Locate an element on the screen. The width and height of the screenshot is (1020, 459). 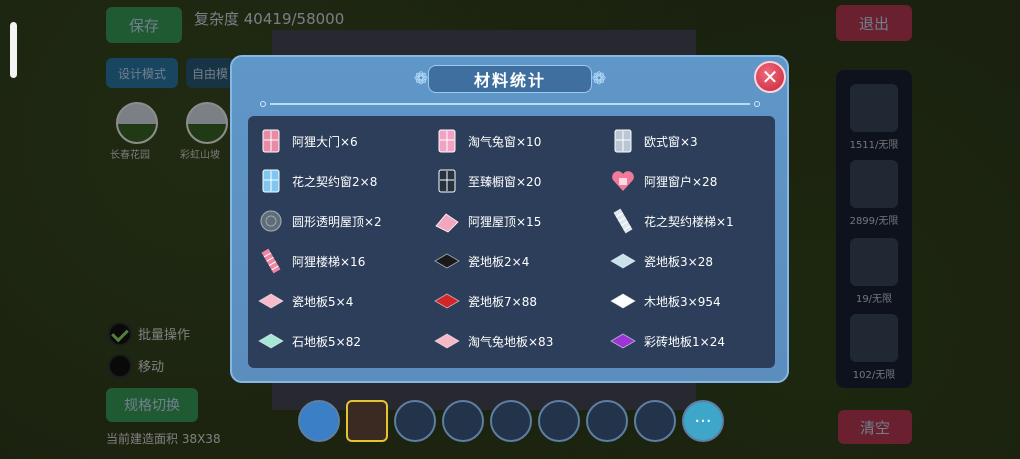
material-item: 花之契约楼梯×1 is located at coordinates (672, 221).